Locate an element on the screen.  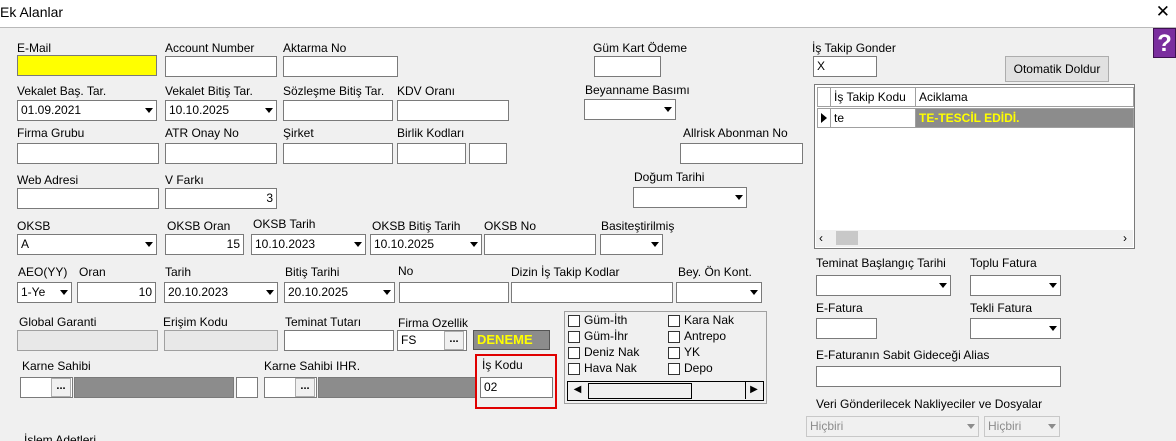
grid-header-aciklama: Aciklama is located at coordinates (1024, 97).